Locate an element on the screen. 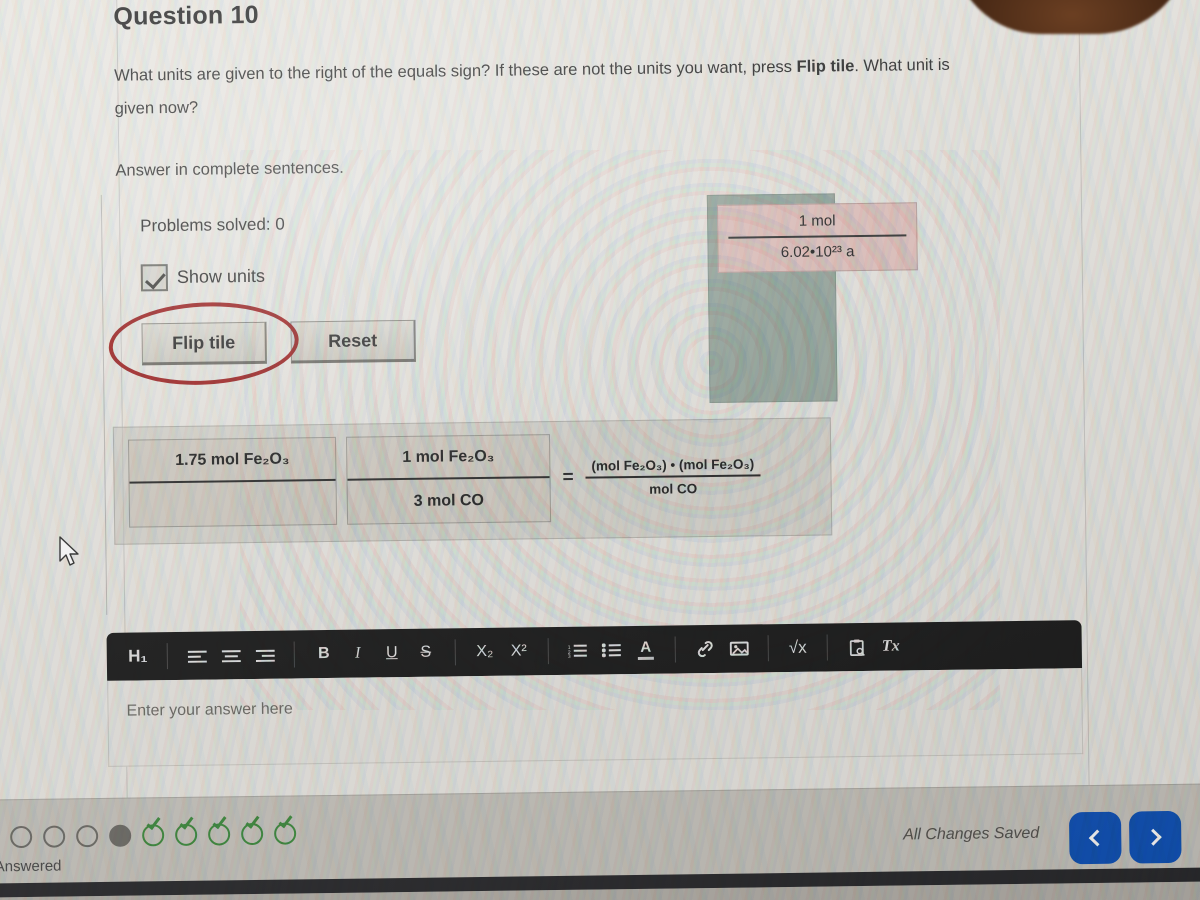  tile-numerator: 1 mol is located at coordinates (817, 223).